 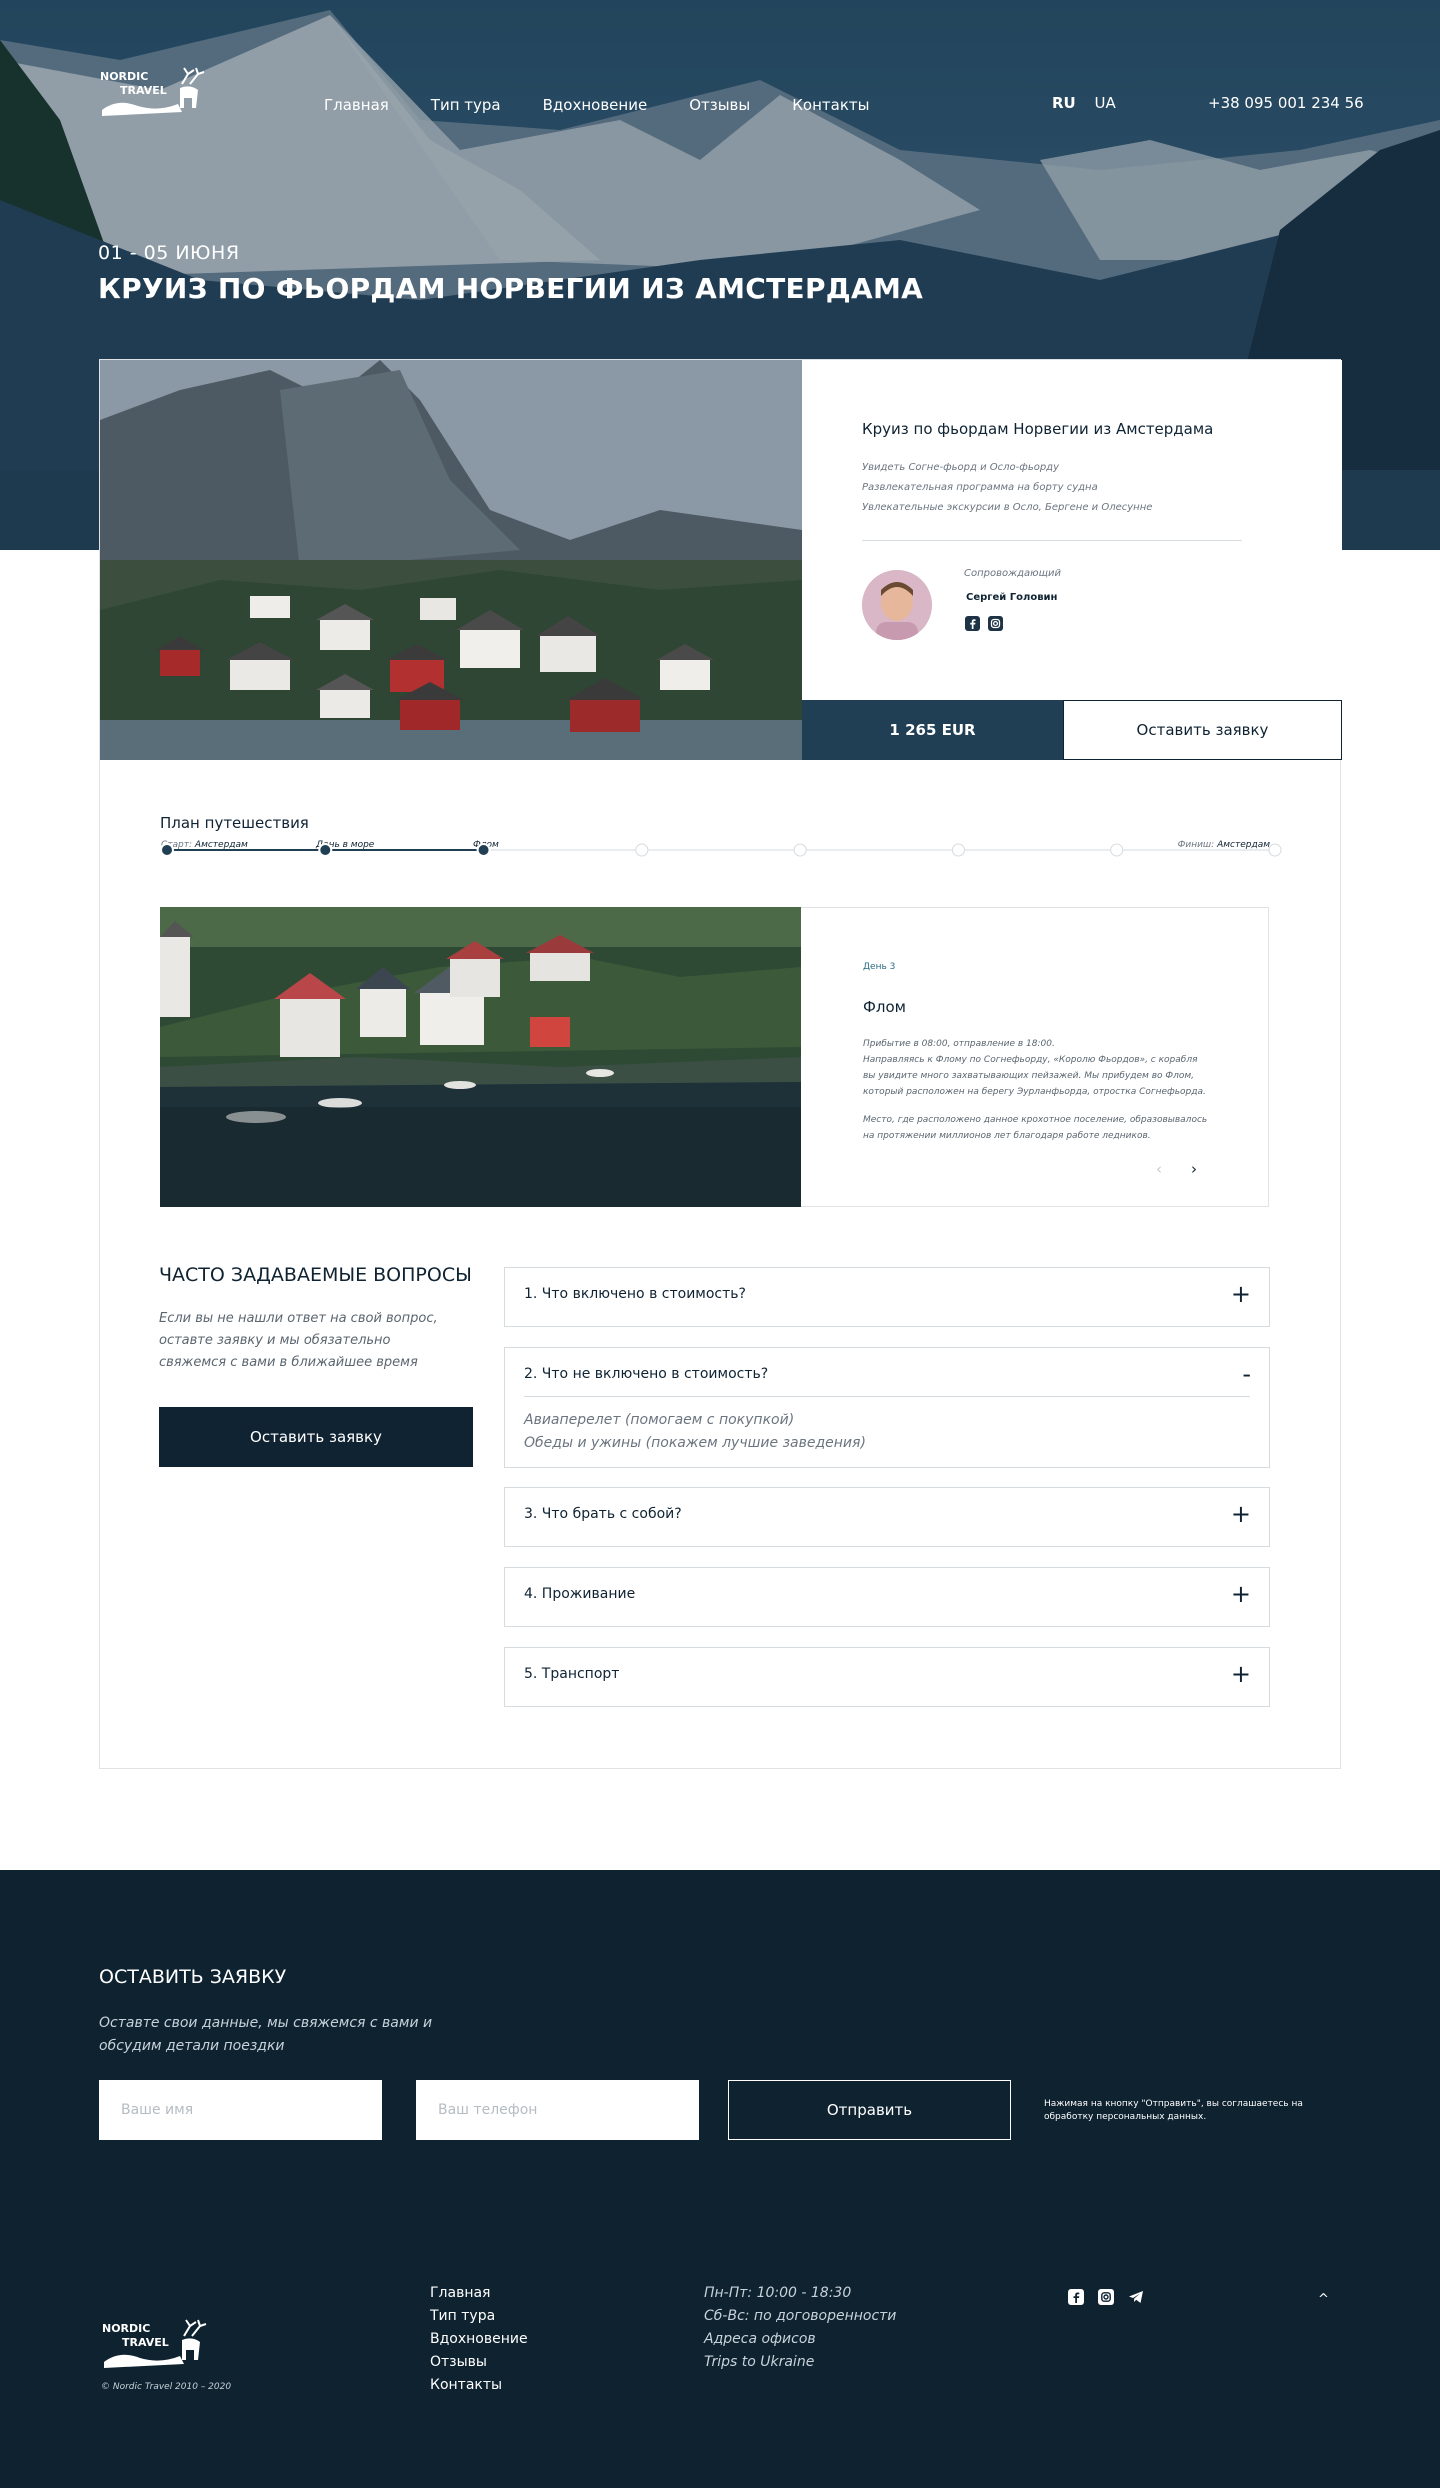 I want to click on chevron-right-icon: ›, so click(x=1194, y=1169).